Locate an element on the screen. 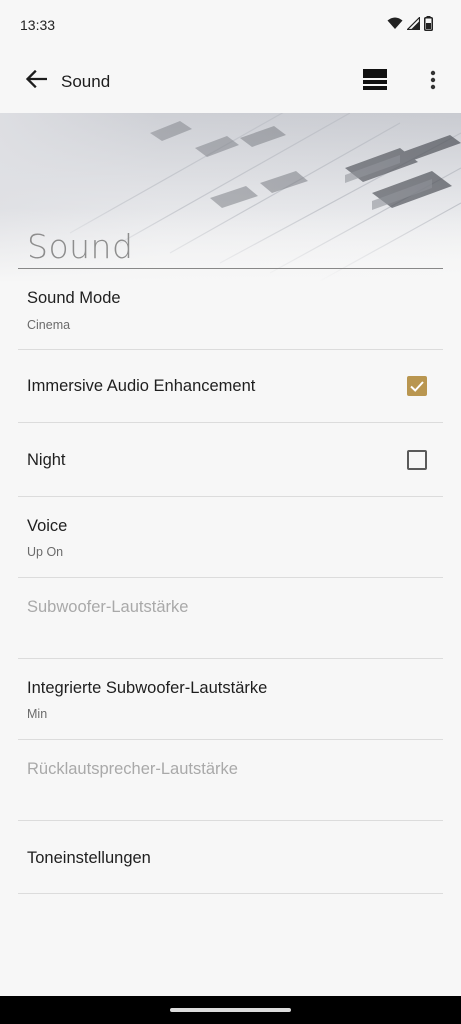 The width and height of the screenshot is (461, 1024). layout-button is located at coordinates (375, 82).